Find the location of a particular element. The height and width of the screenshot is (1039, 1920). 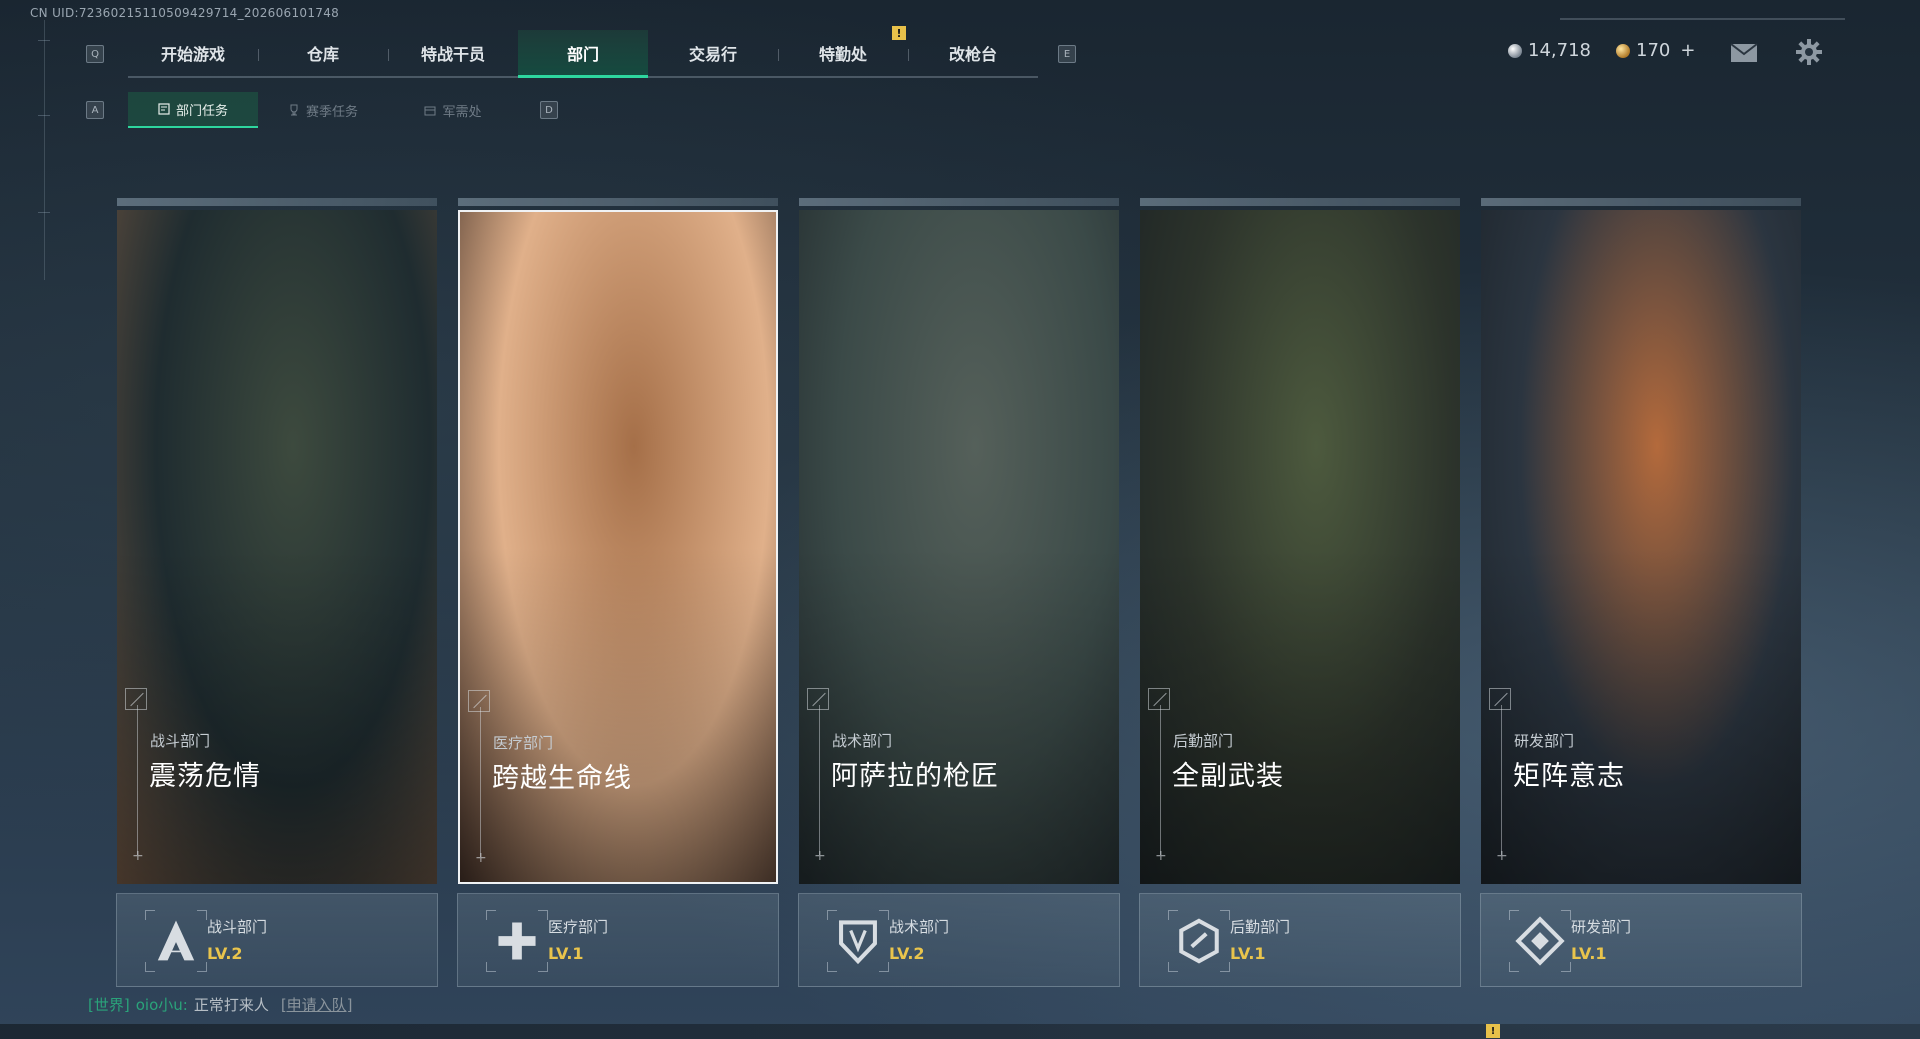

tactical-shield-emblem-icon is located at coordinates (858, 942).